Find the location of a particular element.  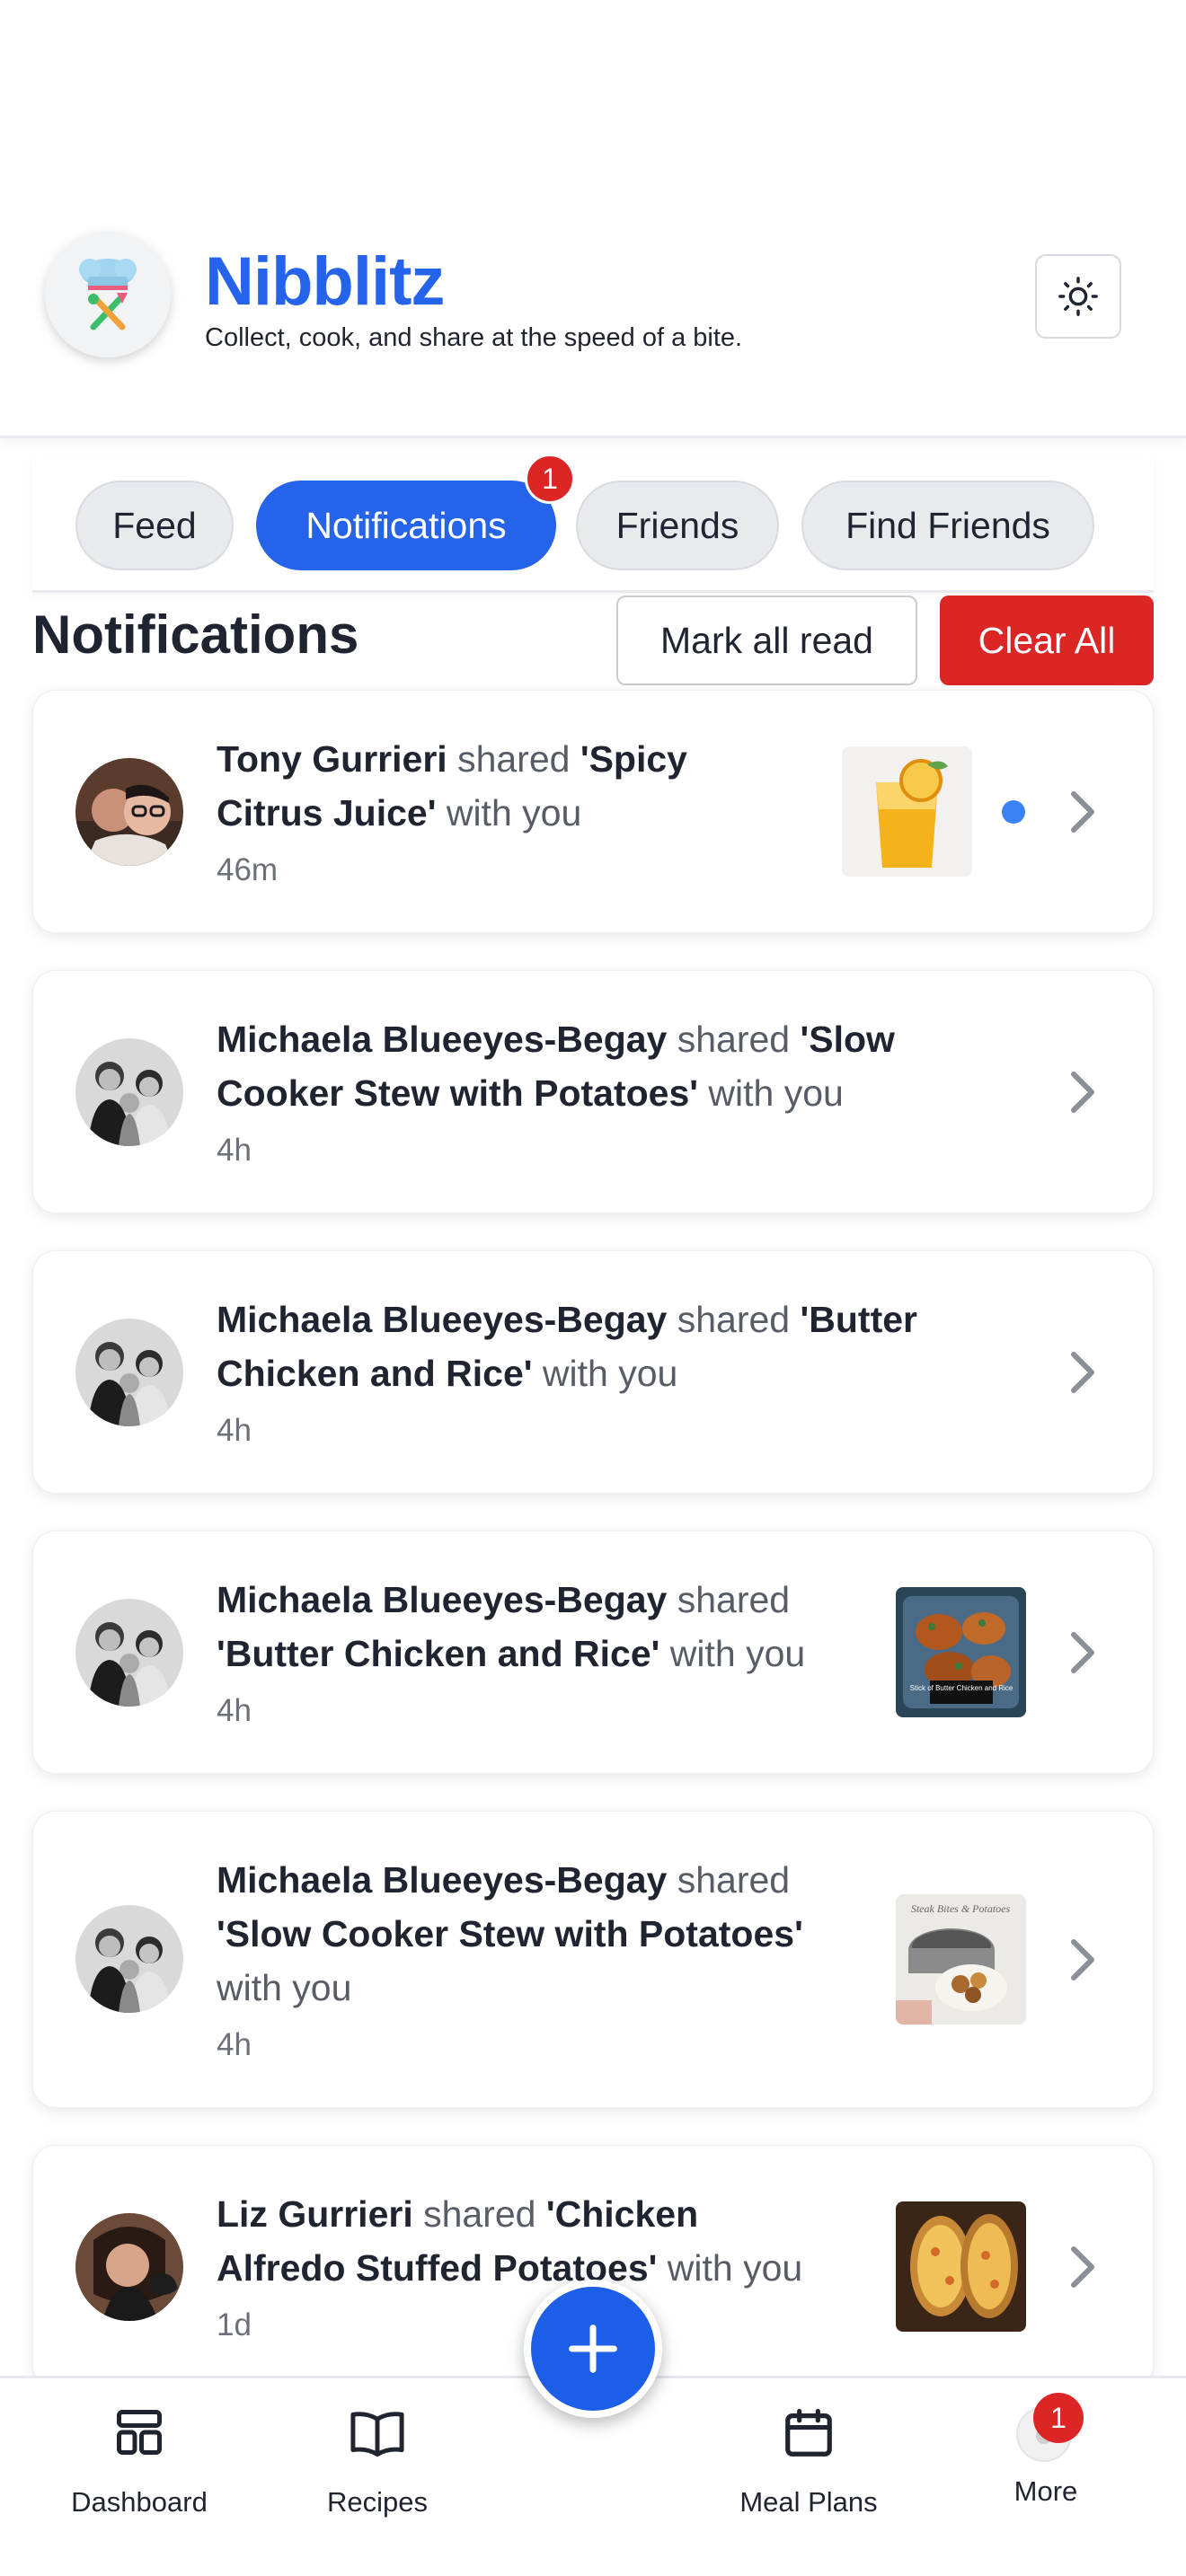

add-button is located at coordinates (593, 2349).